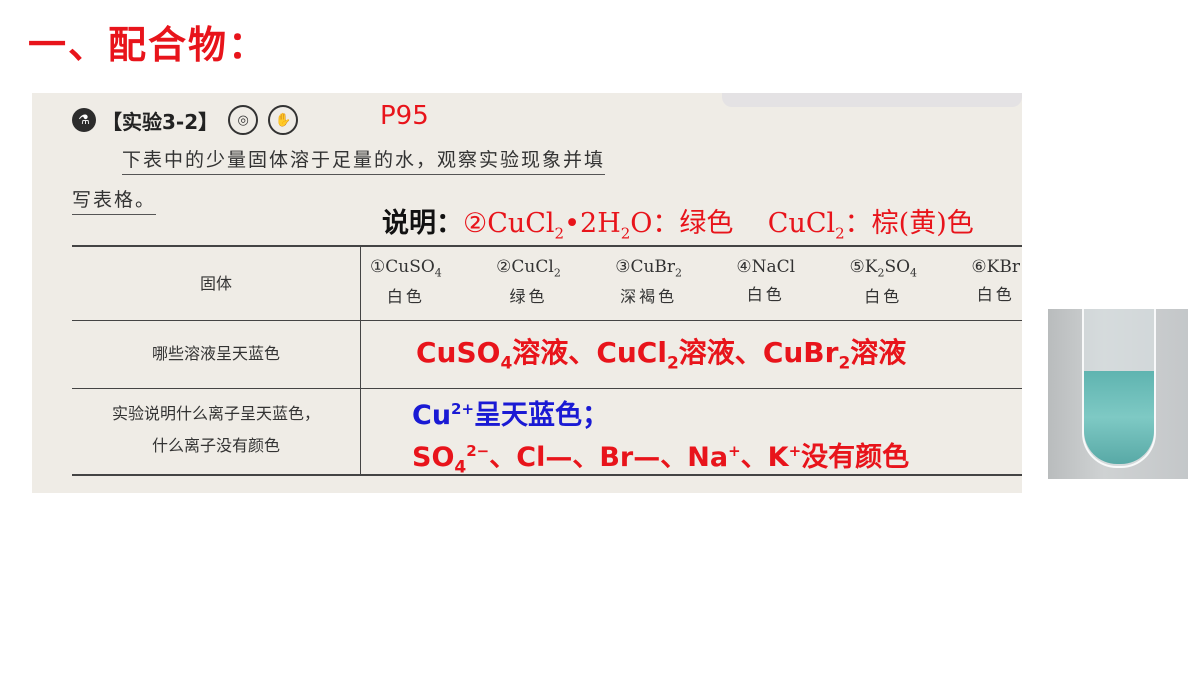 The image size is (1200, 675). I want to click on ion-br: Br—, so click(630, 457).